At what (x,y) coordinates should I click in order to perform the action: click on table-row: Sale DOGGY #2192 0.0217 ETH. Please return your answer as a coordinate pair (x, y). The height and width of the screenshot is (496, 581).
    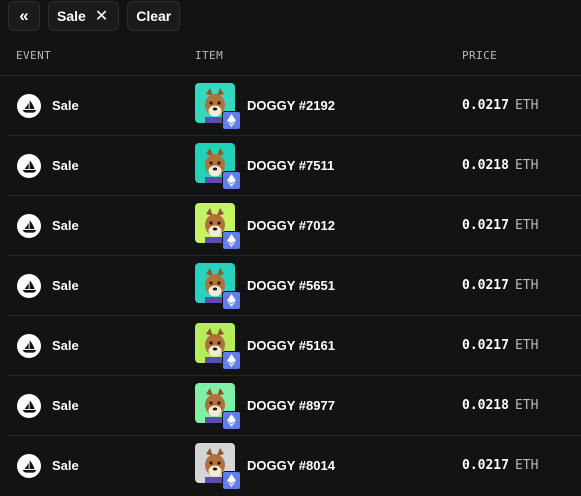
    Looking at the image, I should click on (294, 106).